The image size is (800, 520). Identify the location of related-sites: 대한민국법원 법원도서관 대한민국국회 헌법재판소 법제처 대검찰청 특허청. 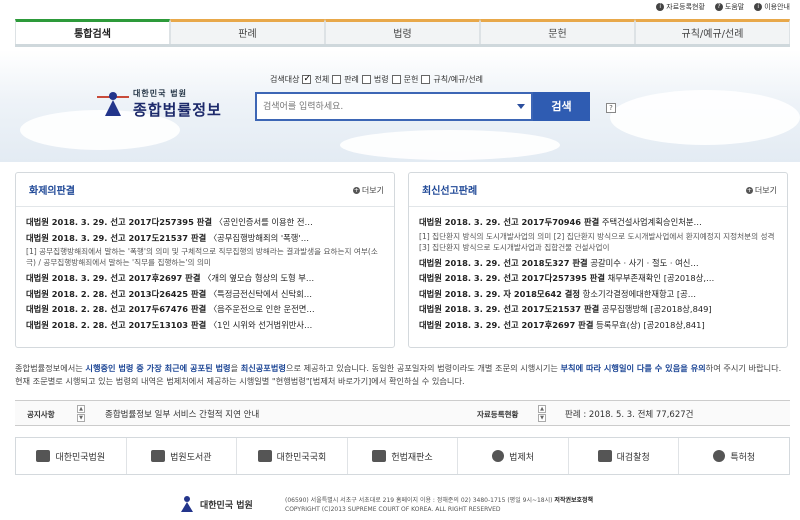
(402, 456).